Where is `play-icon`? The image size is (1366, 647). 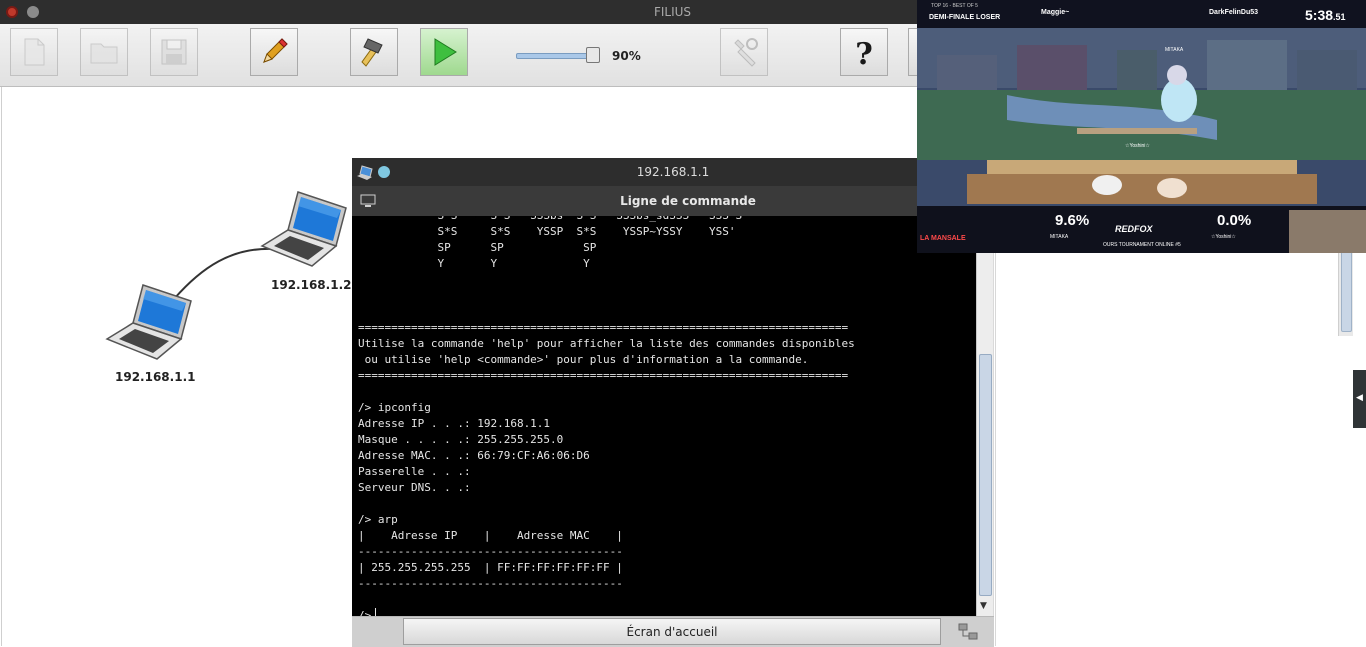
play-icon is located at coordinates (445, 52).